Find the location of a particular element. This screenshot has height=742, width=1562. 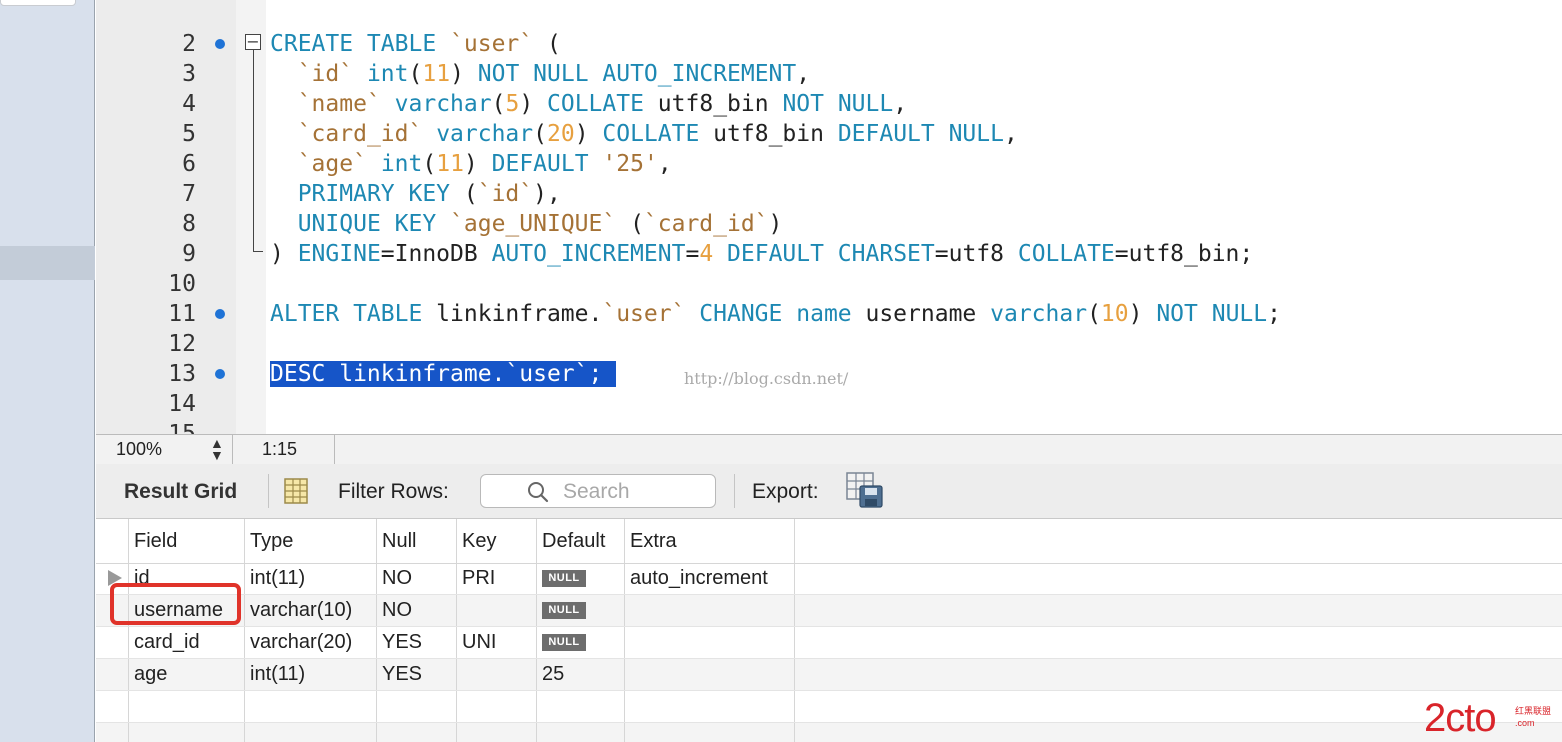

search-icon is located at coordinates (538, 492).